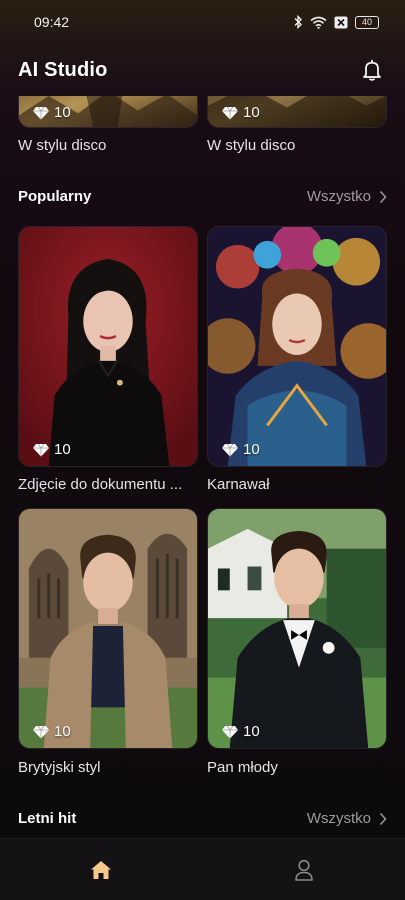 The image size is (405, 900). Describe the element at coordinates (367, 22) in the screenshot. I see `battery-icon: 40` at that location.